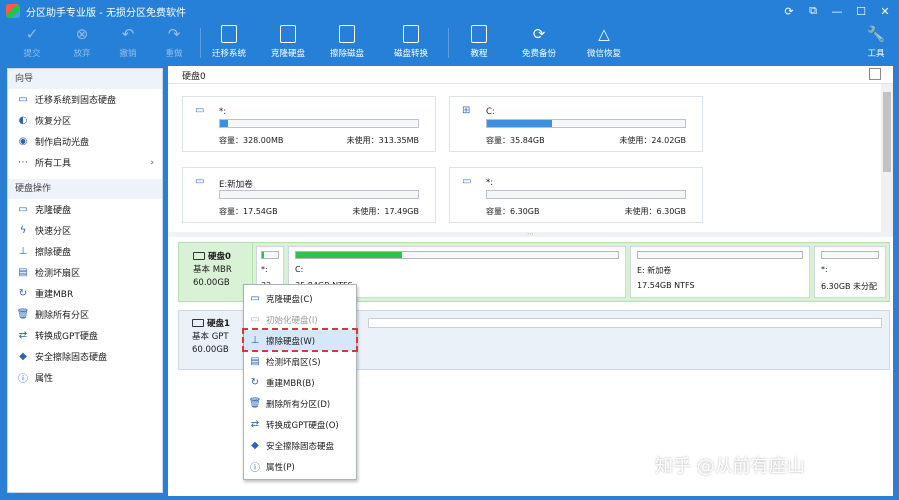 The width and height of the screenshot is (899, 500). What do you see at coordinates (85, 272) in the screenshot?
I see `sidebar-item-check-sectors: ▤ 检测坏扇区` at bounding box center [85, 272].